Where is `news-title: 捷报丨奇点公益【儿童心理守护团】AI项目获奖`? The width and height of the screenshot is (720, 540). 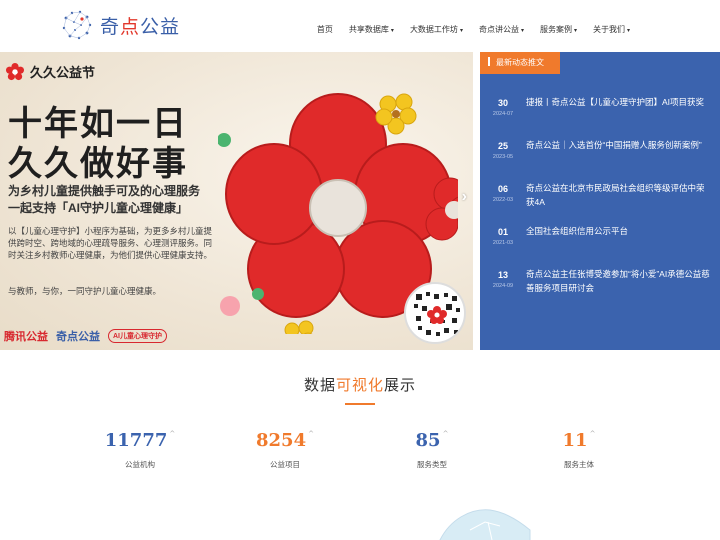 news-title: 捷报丨奇点公益【儿童心理守护团】AI项目获奖 is located at coordinates (619, 102).